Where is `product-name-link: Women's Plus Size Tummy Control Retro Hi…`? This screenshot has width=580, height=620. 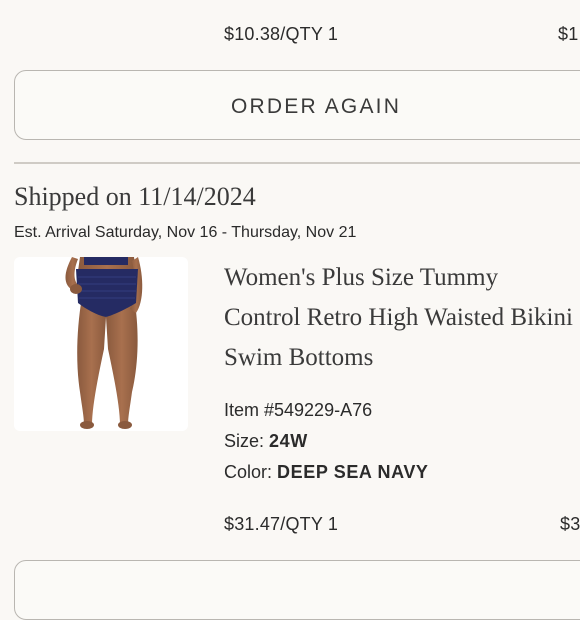 product-name-link: Women's Plus Size Tummy Control Retro Hi… is located at coordinates (399, 318).